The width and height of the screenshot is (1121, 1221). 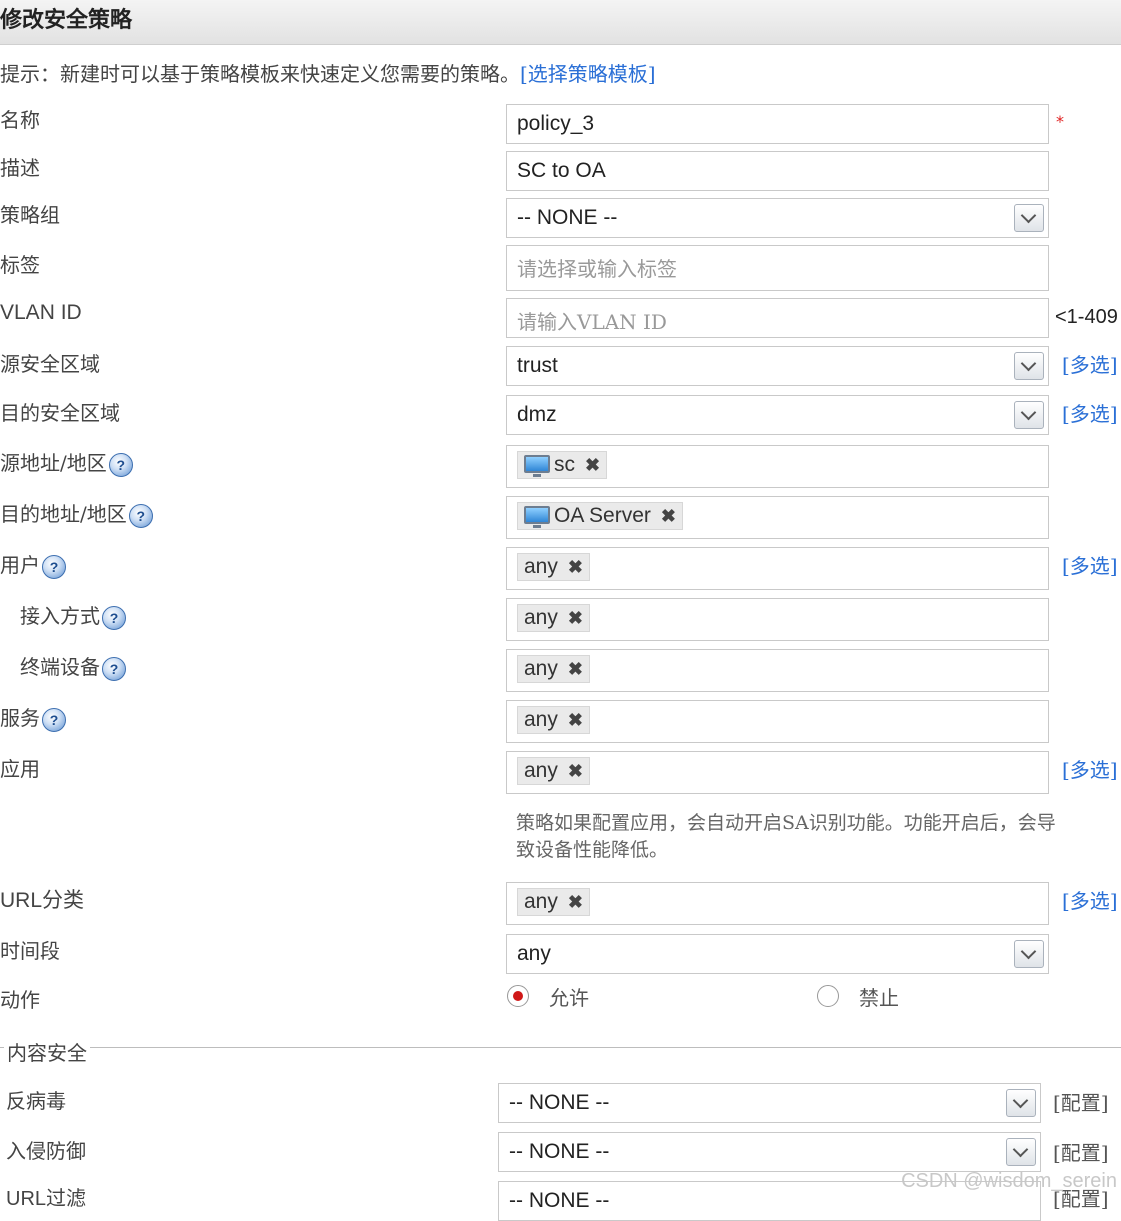 What do you see at coordinates (541, 617) in the screenshot?
I see `access-mode-token-label: any` at bounding box center [541, 617].